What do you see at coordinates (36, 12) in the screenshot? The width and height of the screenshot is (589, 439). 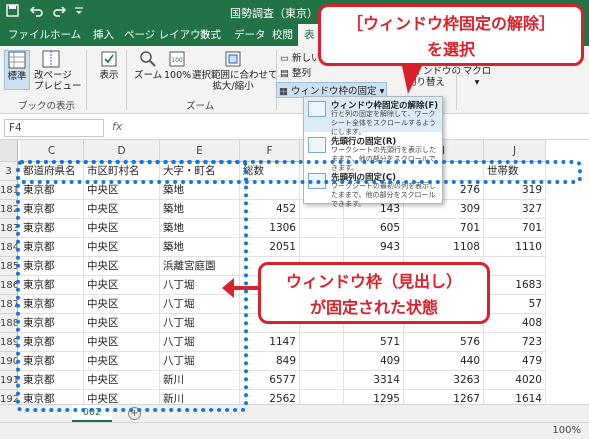 I see `undo-icon` at bounding box center [36, 12].